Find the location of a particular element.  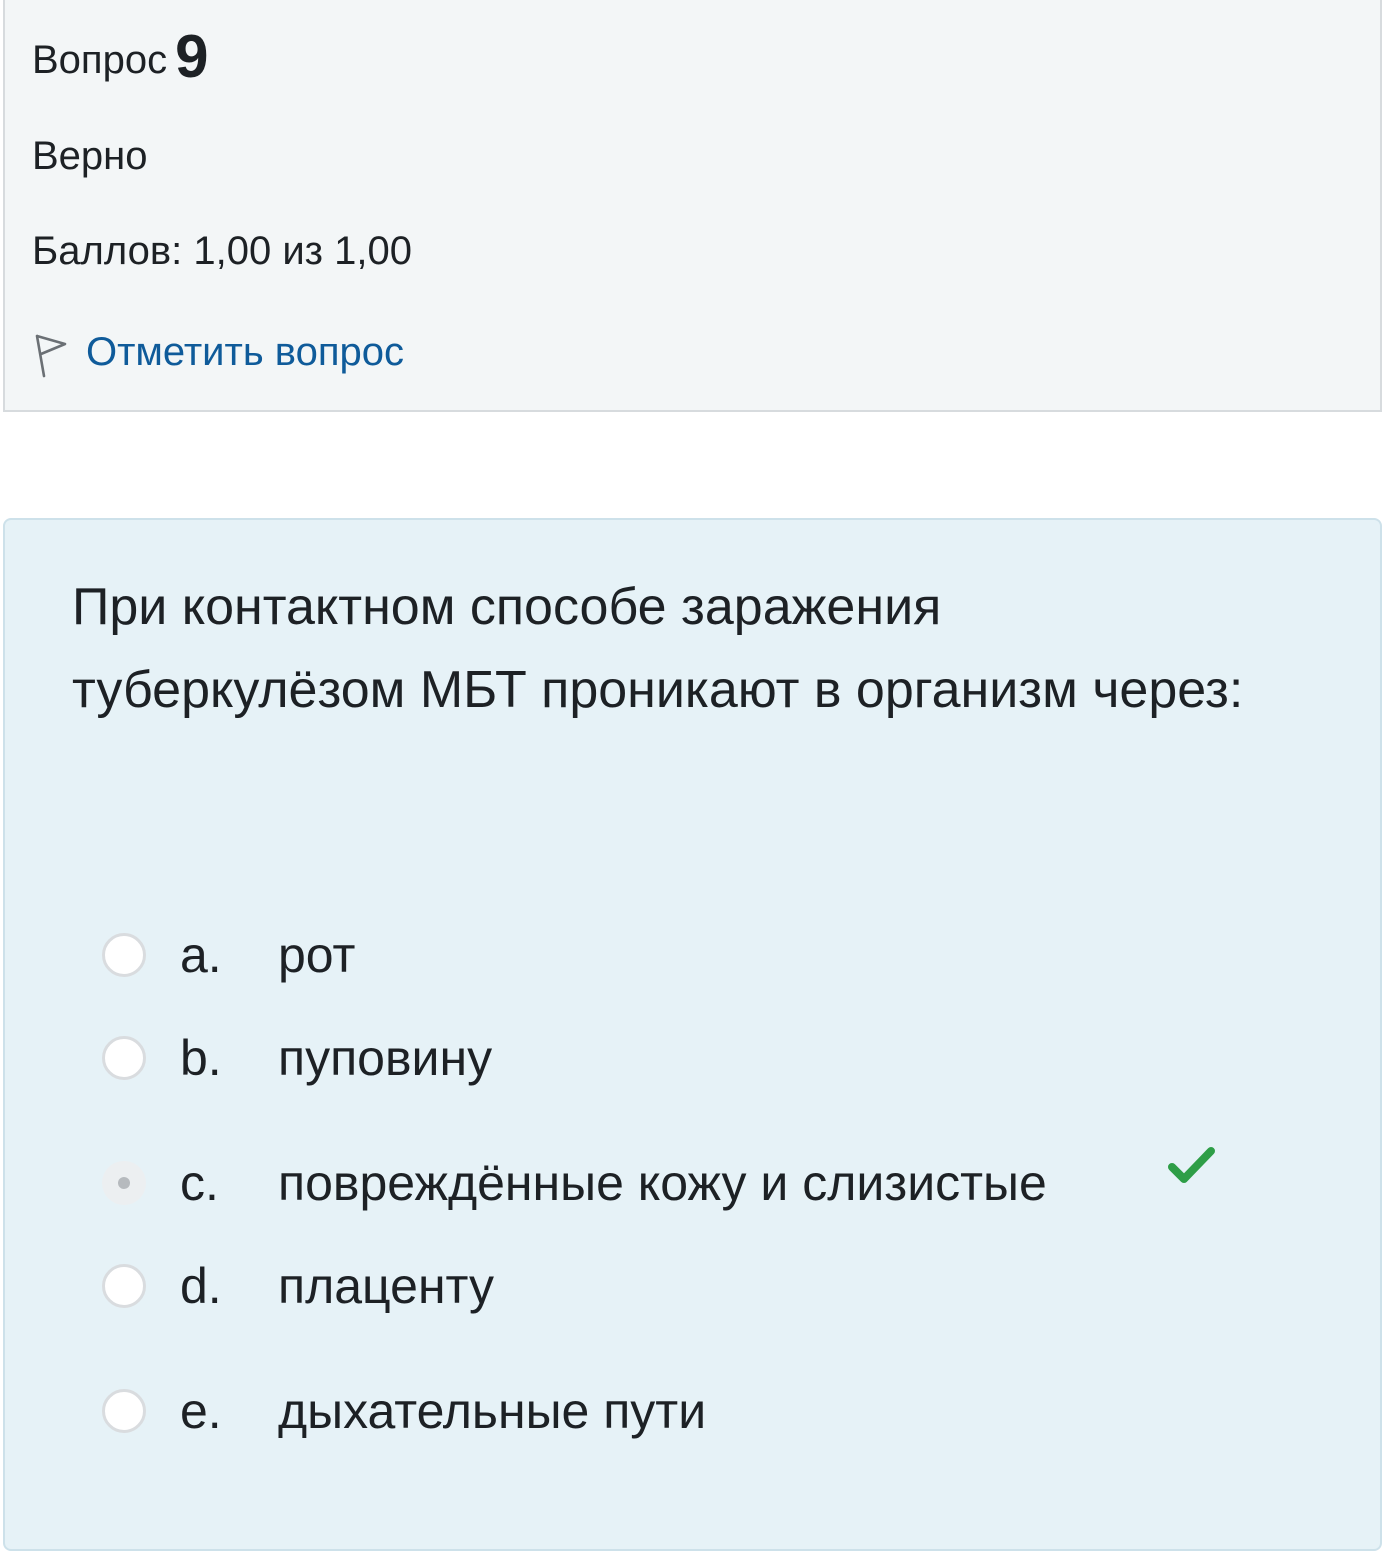

answer-c-radio is located at coordinates (124, 1183).